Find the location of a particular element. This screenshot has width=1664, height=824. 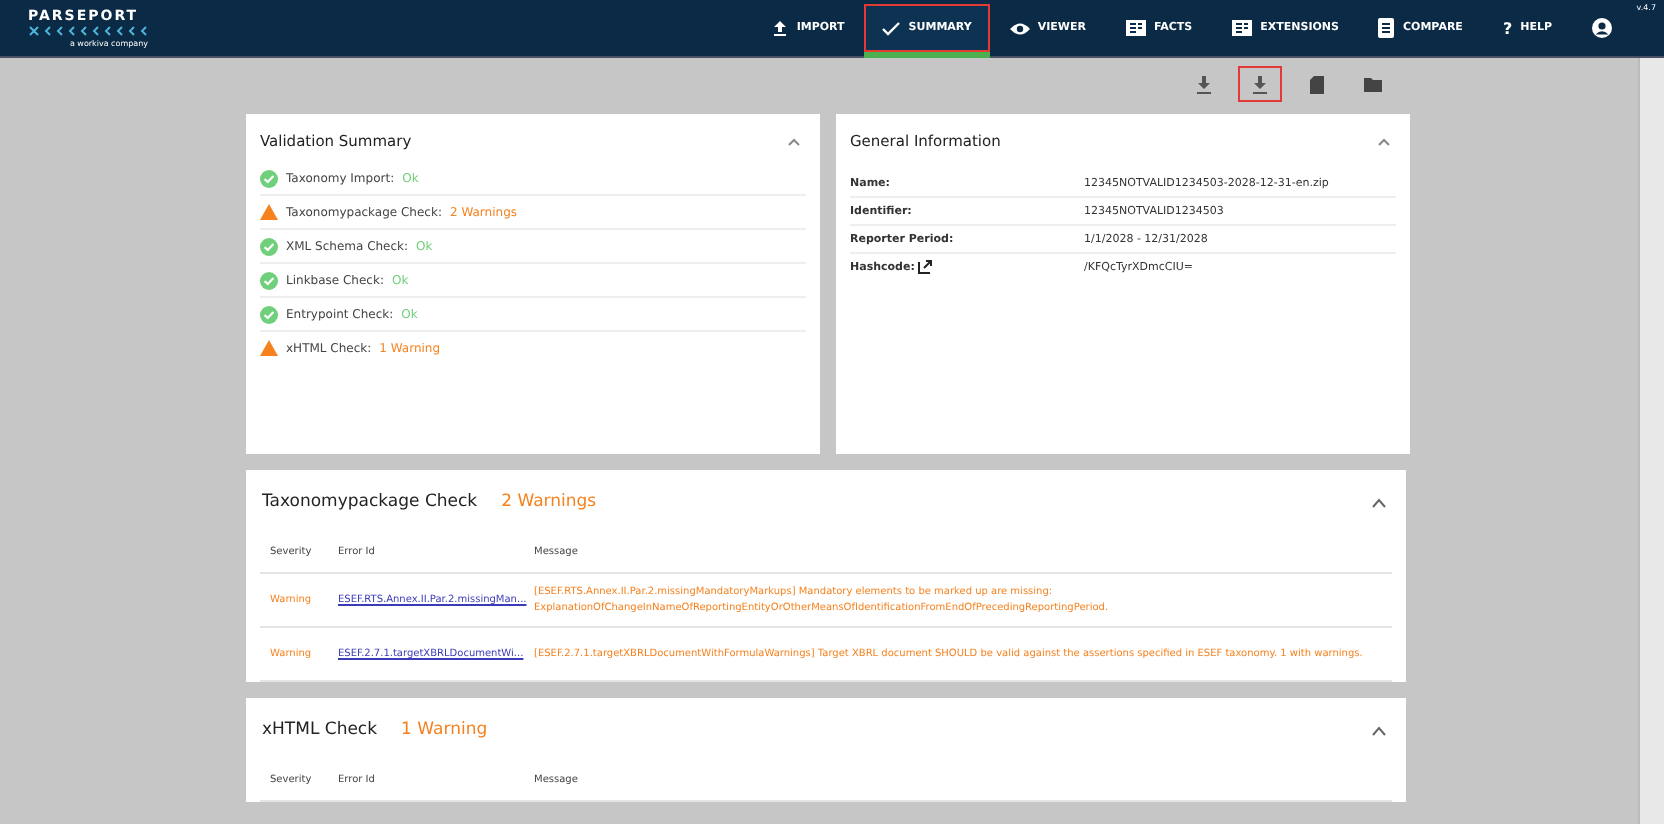

warning-count: 2 Warnings is located at coordinates (549, 502).